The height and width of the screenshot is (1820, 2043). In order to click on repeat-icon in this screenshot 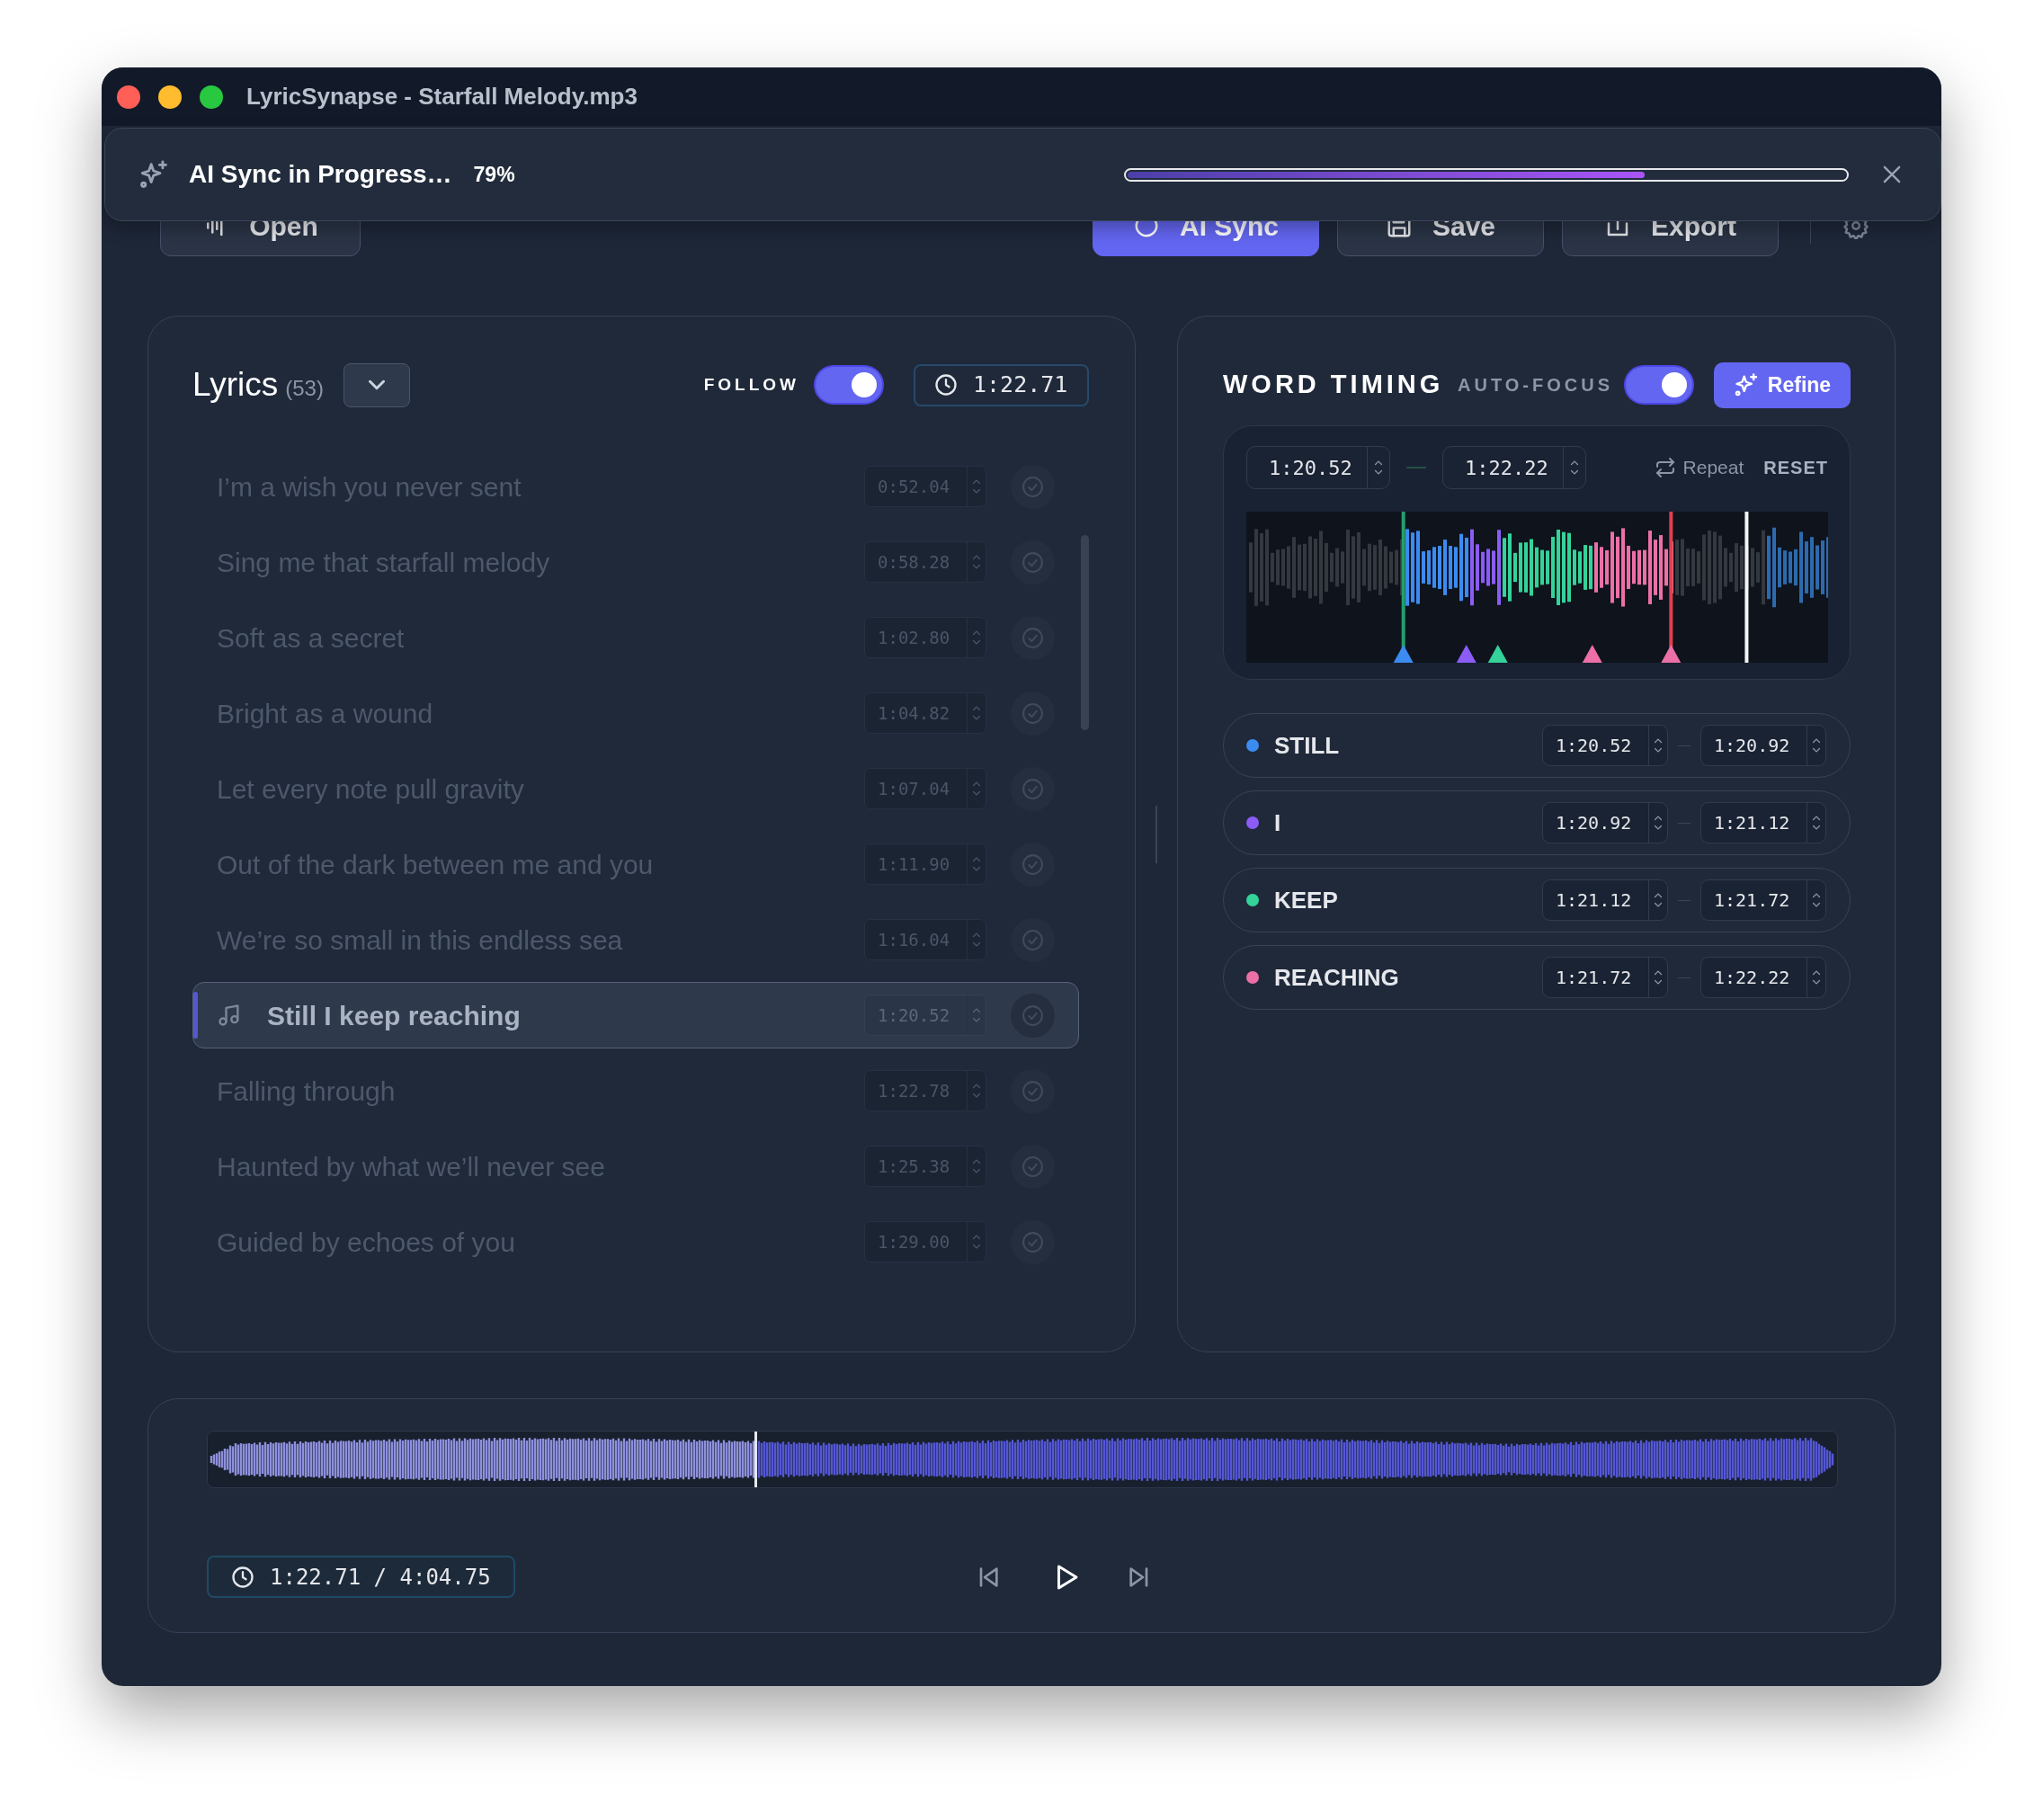, I will do `click(1665, 468)`.